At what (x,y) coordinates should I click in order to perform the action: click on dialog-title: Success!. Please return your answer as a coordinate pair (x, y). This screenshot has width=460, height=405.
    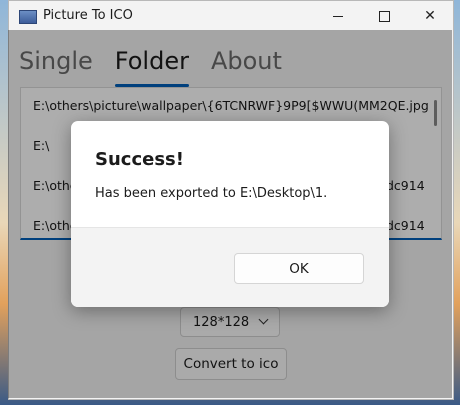
    Looking at the image, I should click on (139, 159).